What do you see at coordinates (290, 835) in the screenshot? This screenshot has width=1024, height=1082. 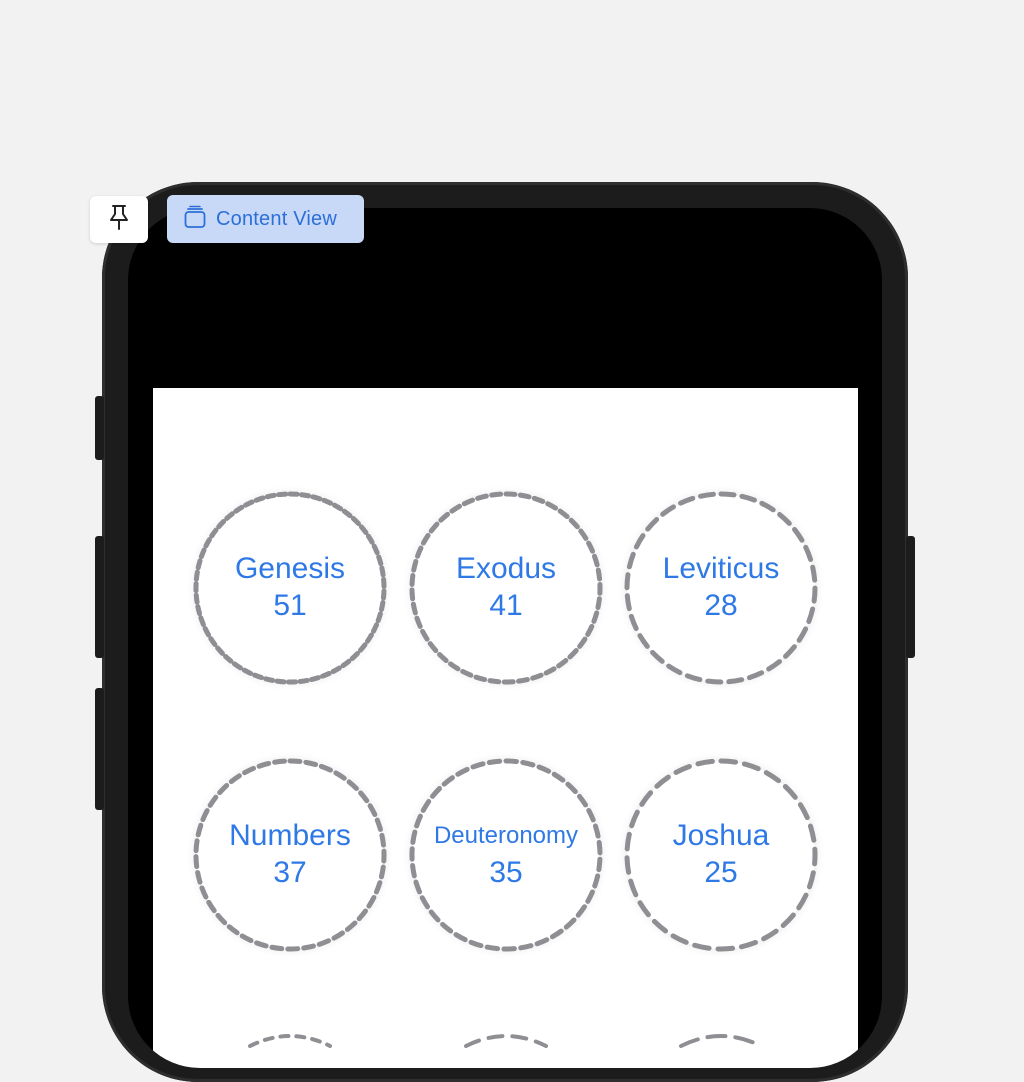 I see `book-name: Numbers` at bounding box center [290, 835].